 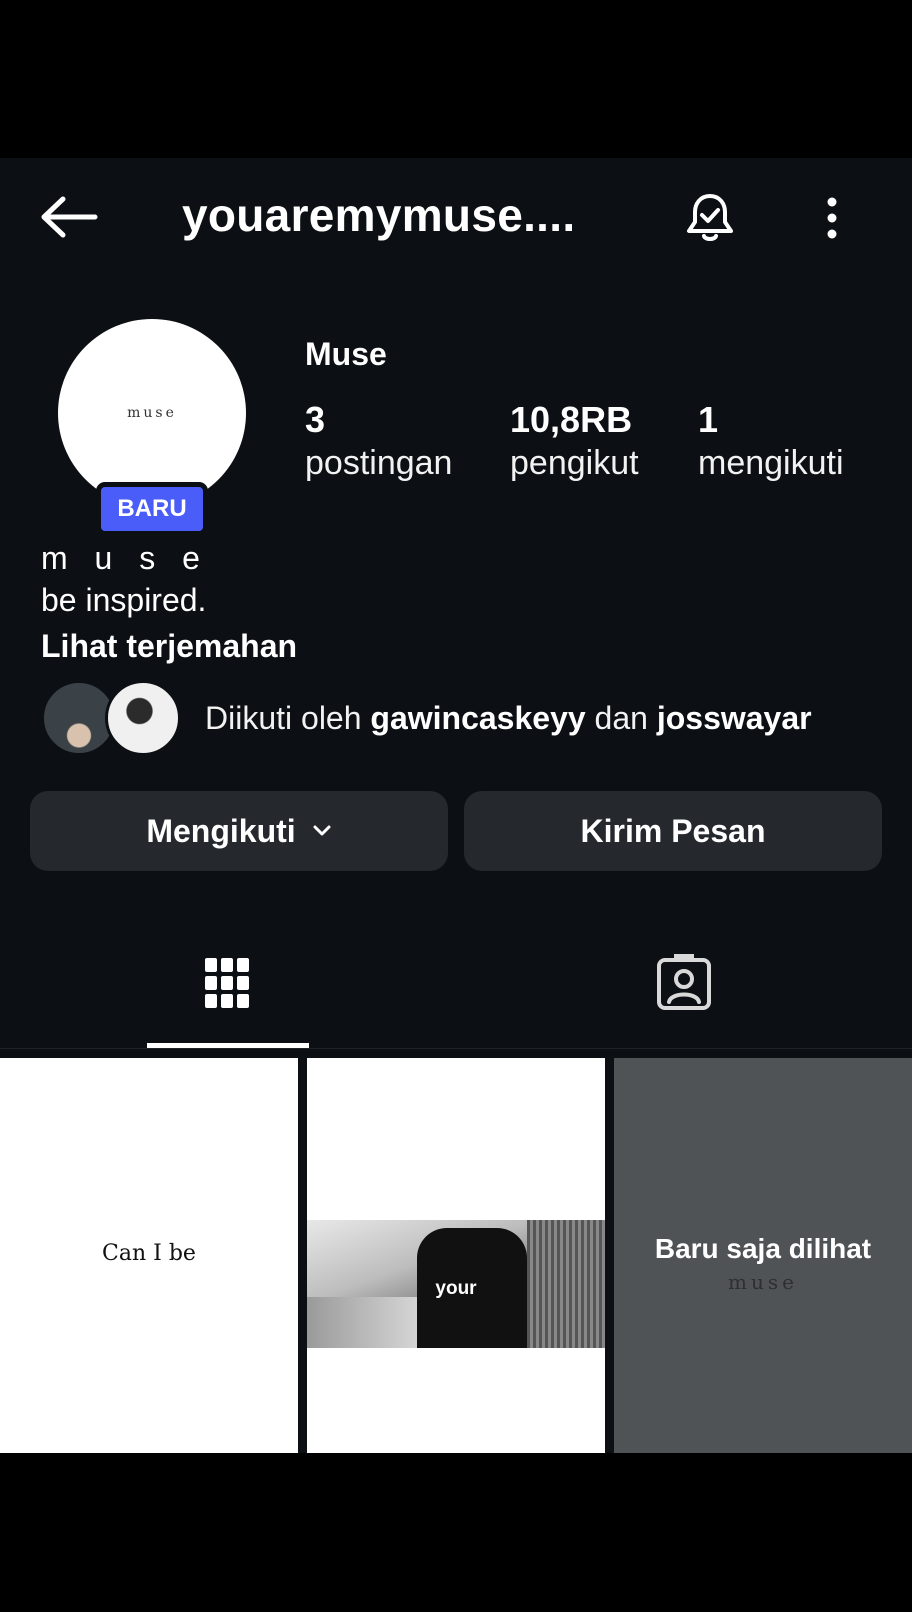 I want to click on mutual-user-2: josswayar, so click(x=734, y=717).